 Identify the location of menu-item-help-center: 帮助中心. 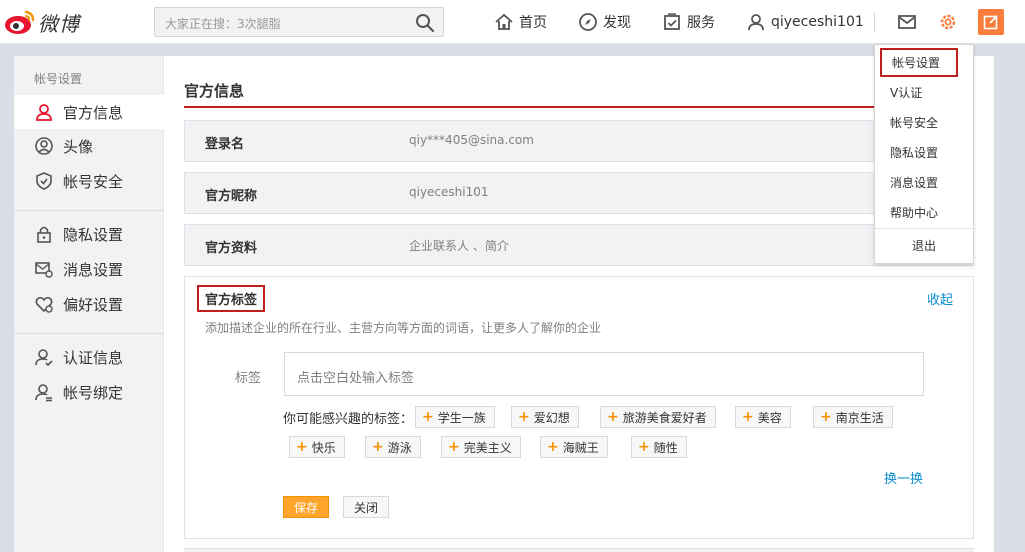
(924, 212).